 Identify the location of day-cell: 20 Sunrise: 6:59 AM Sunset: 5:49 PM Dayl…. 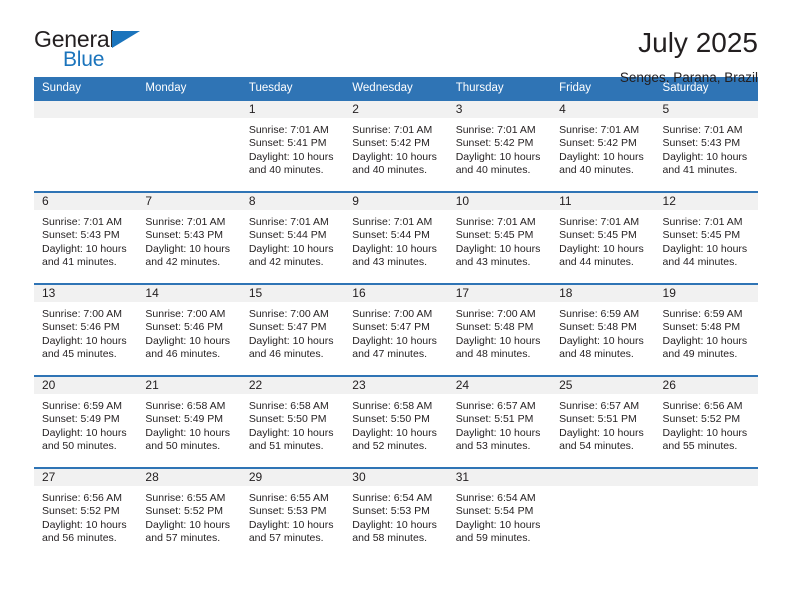
(86, 422).